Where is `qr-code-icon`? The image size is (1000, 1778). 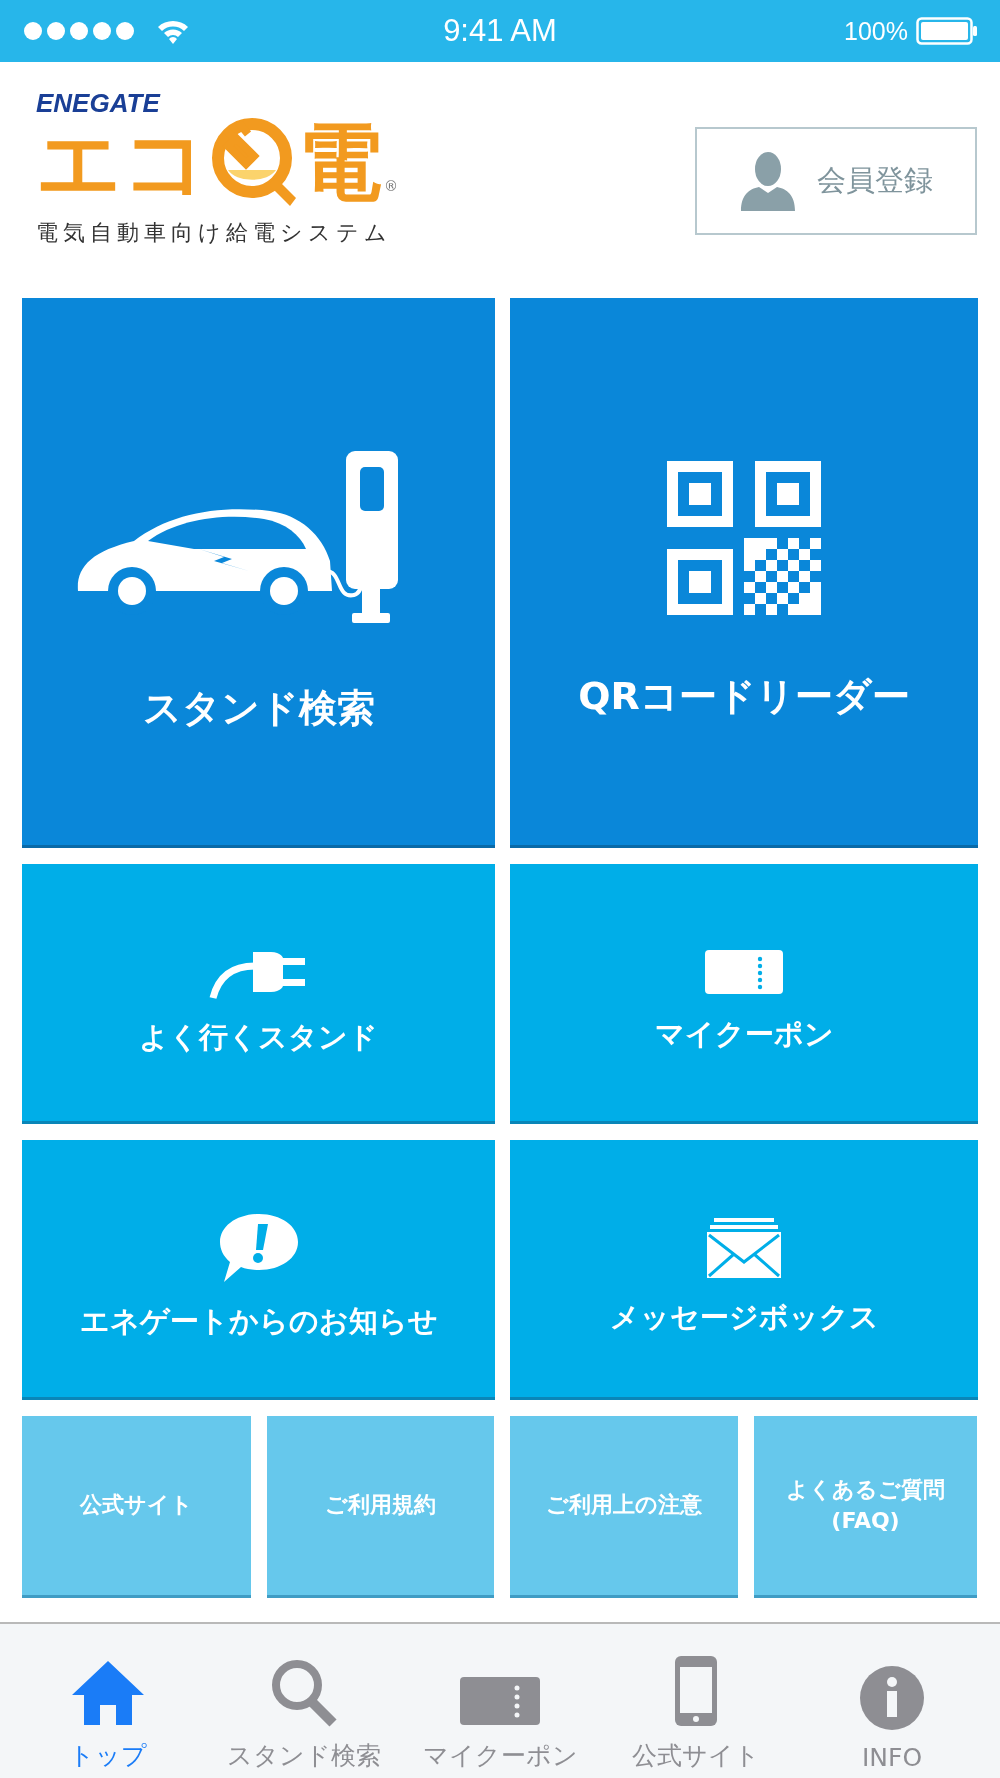
qr-code-icon is located at coordinates (744, 538).